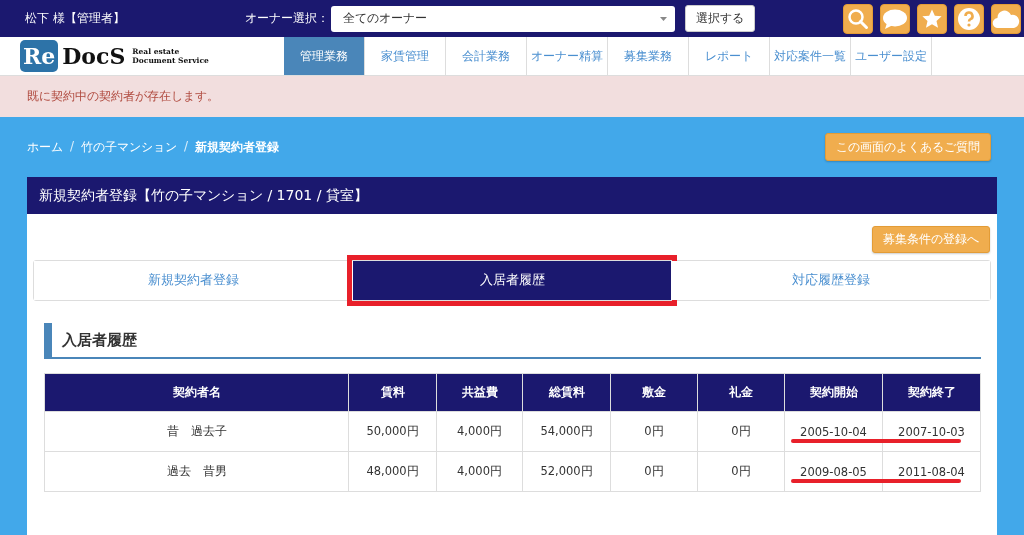  What do you see at coordinates (123, 96) in the screenshot?
I see `alert-message: 既に契約中の契約者が存在します。` at bounding box center [123, 96].